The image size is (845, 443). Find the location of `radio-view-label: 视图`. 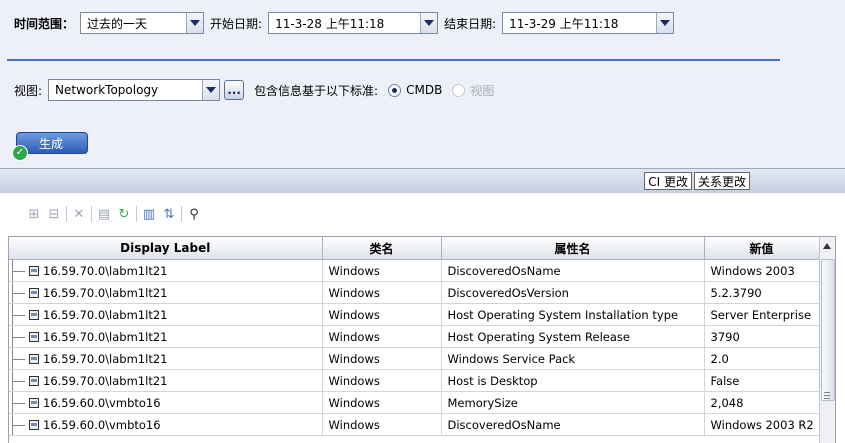

radio-view-label: 视图 is located at coordinates (482, 90).